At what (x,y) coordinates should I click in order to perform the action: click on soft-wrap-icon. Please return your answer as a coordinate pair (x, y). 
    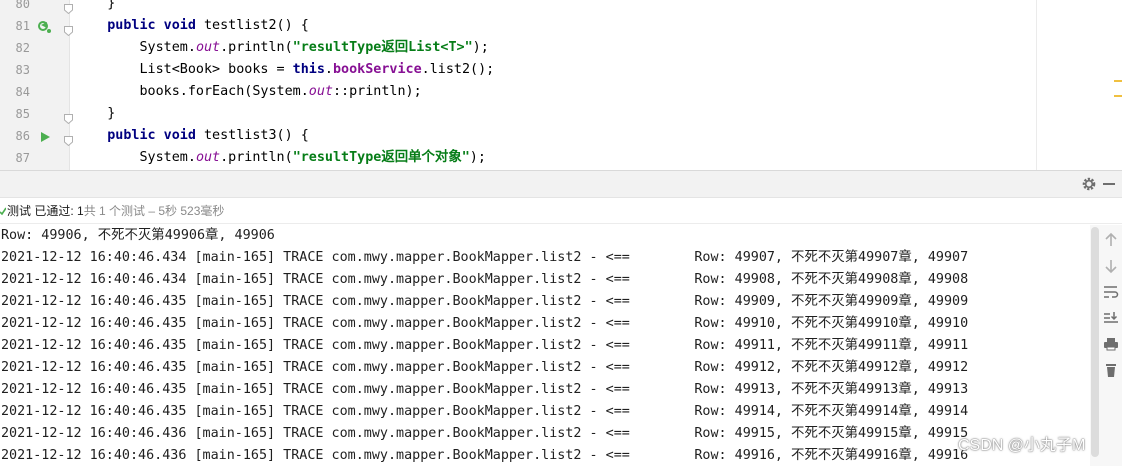
    Looking at the image, I should click on (1111, 292).